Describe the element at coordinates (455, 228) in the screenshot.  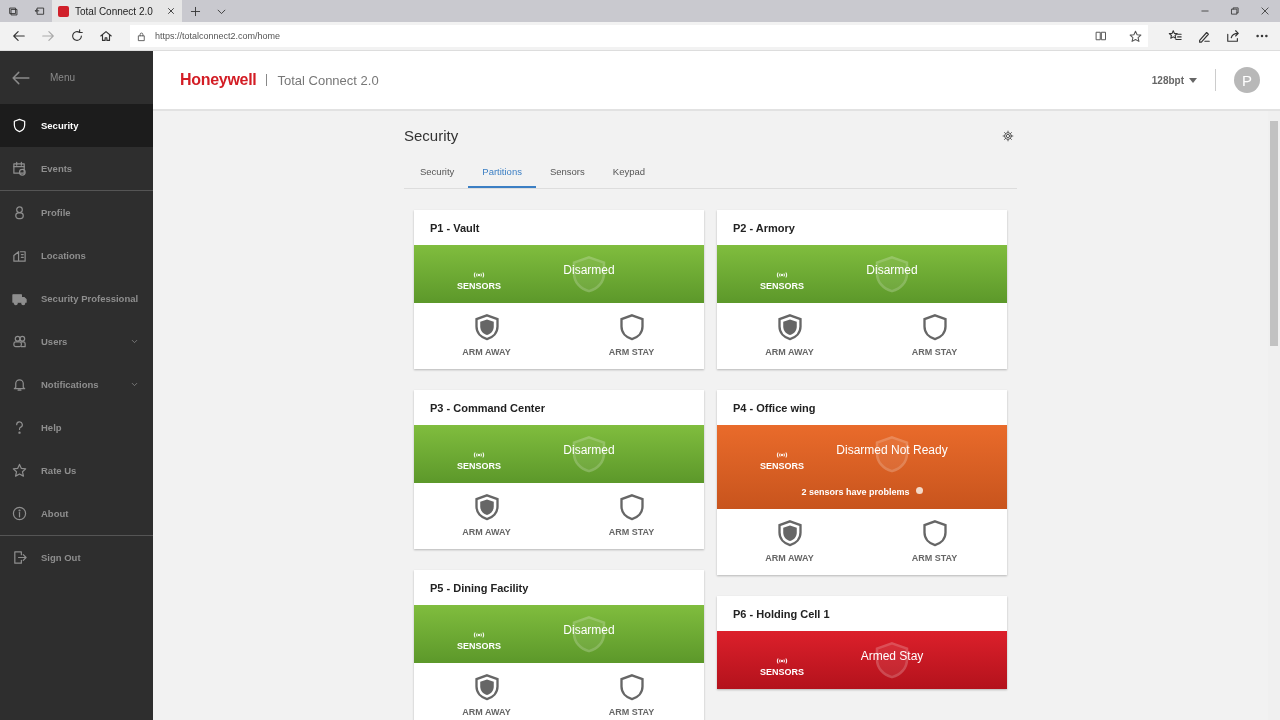
I see `partition-title: P1 - Vault` at that location.